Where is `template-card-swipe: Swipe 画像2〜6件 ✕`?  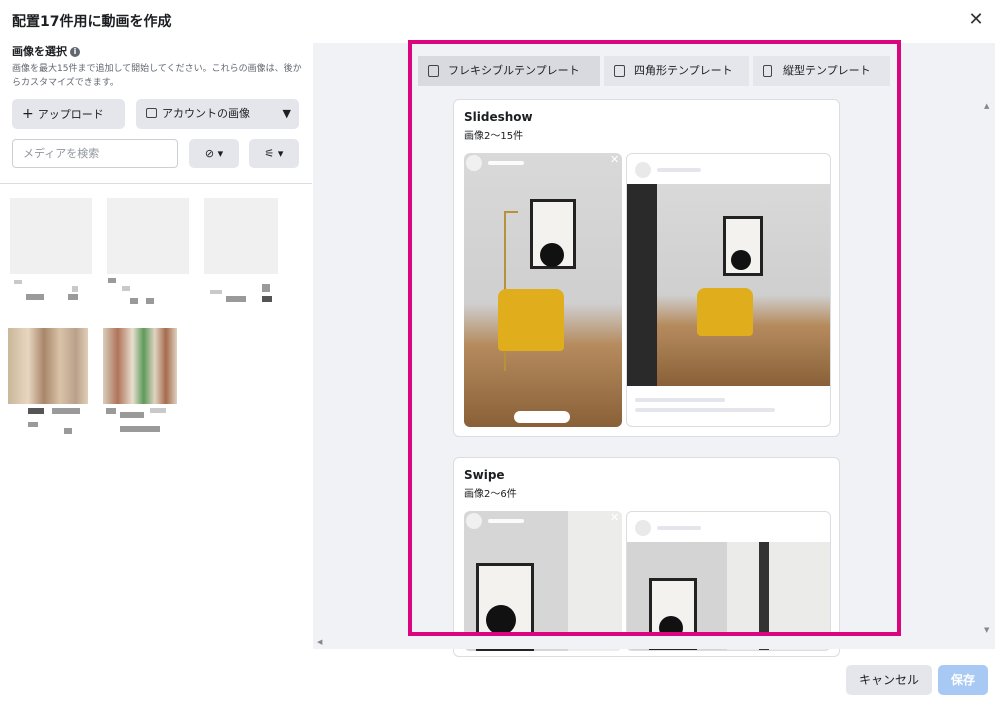 template-card-swipe: Swipe 画像2〜6件 ✕ is located at coordinates (646, 557).